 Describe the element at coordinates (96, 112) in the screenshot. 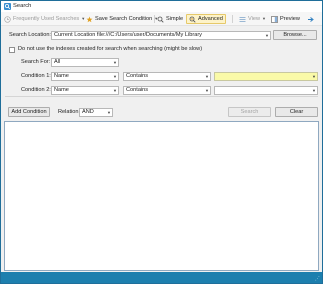

I see `relation-select: AND ▼` at that location.